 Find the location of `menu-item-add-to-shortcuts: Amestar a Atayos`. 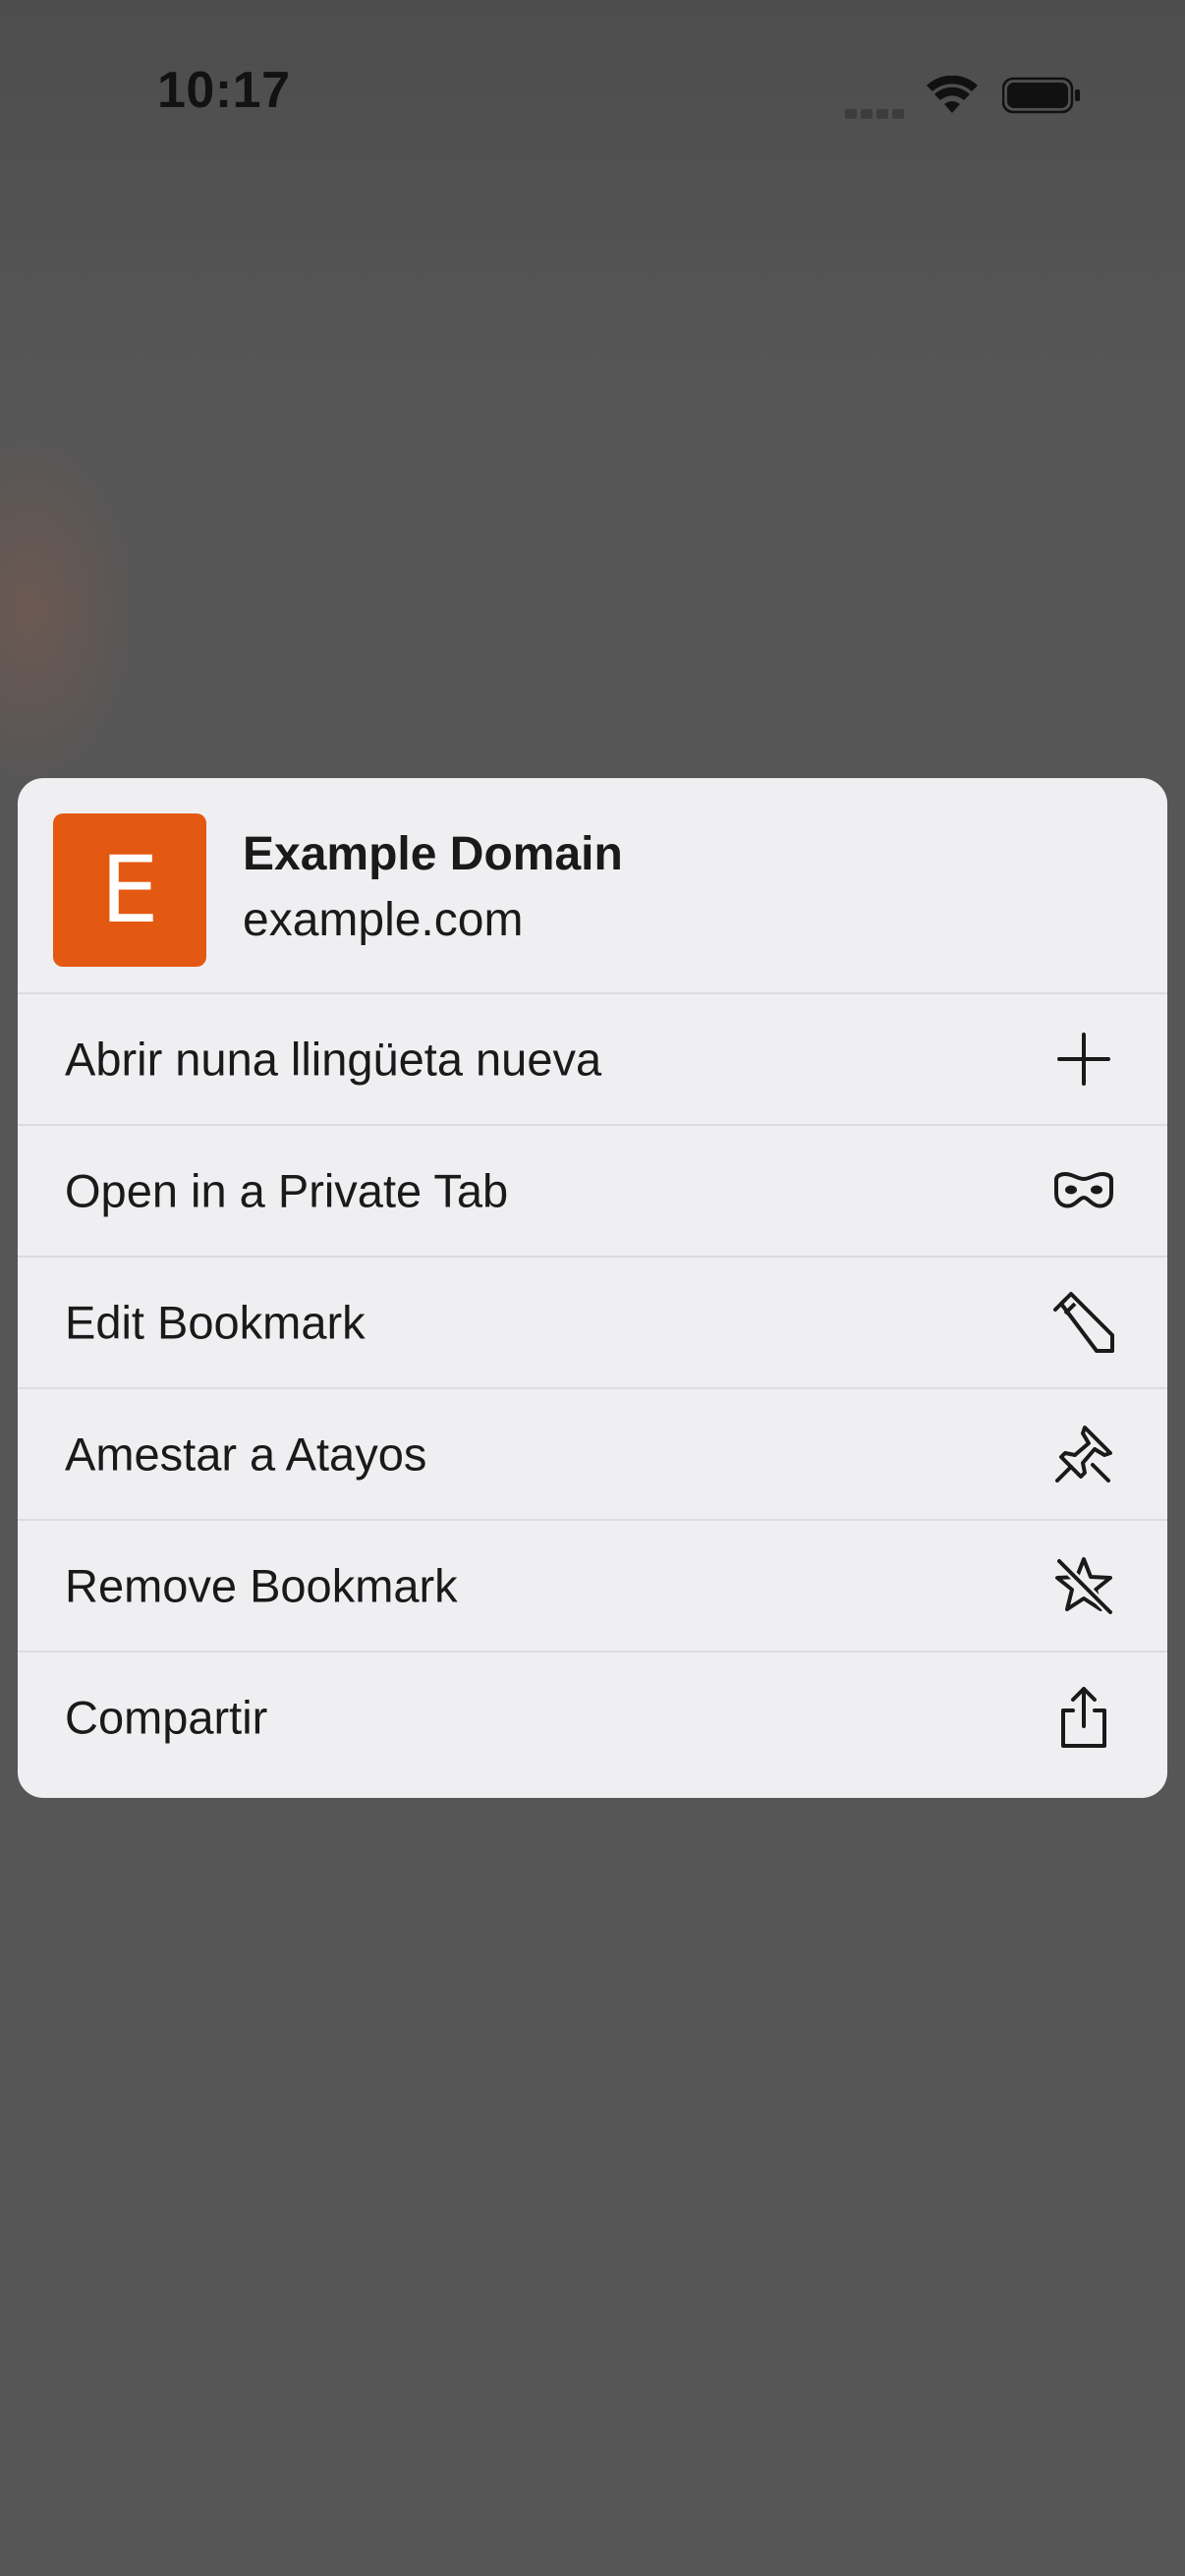

menu-item-add-to-shortcuts: Amestar a Atayos is located at coordinates (592, 1453).